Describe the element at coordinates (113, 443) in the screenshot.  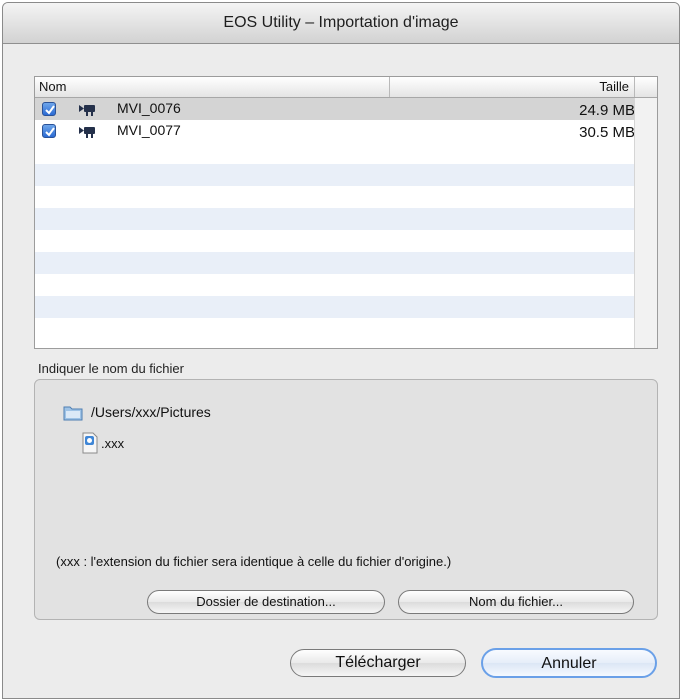
I see `file-extension: .xxx` at that location.